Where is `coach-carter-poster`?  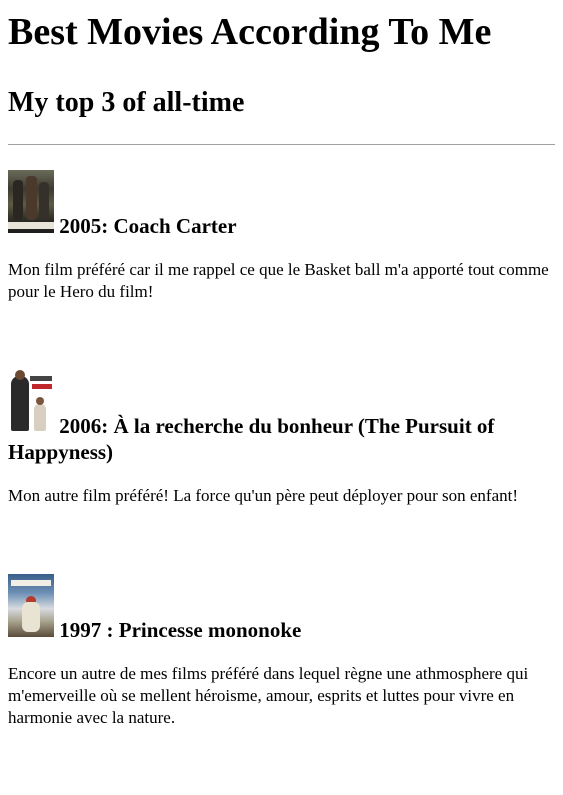 coach-carter-poster is located at coordinates (31, 201).